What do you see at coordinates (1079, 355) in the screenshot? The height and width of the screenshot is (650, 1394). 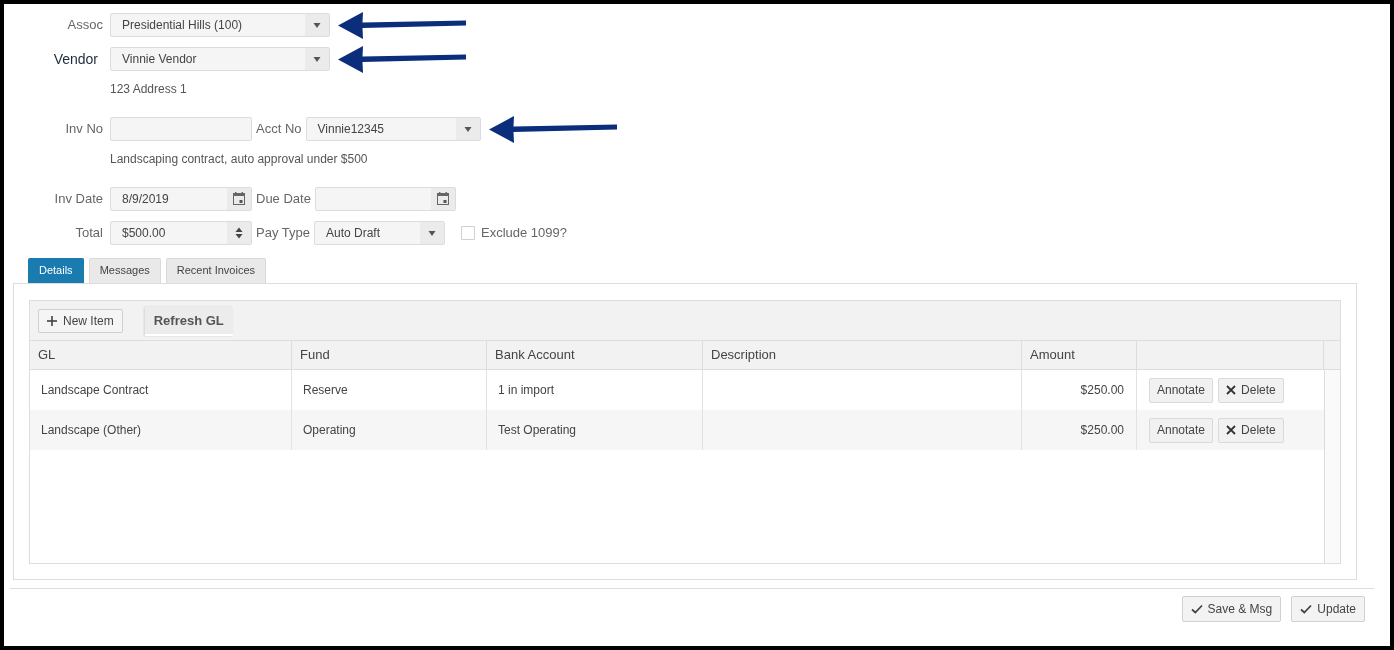 I see `column-header: Amount` at bounding box center [1079, 355].